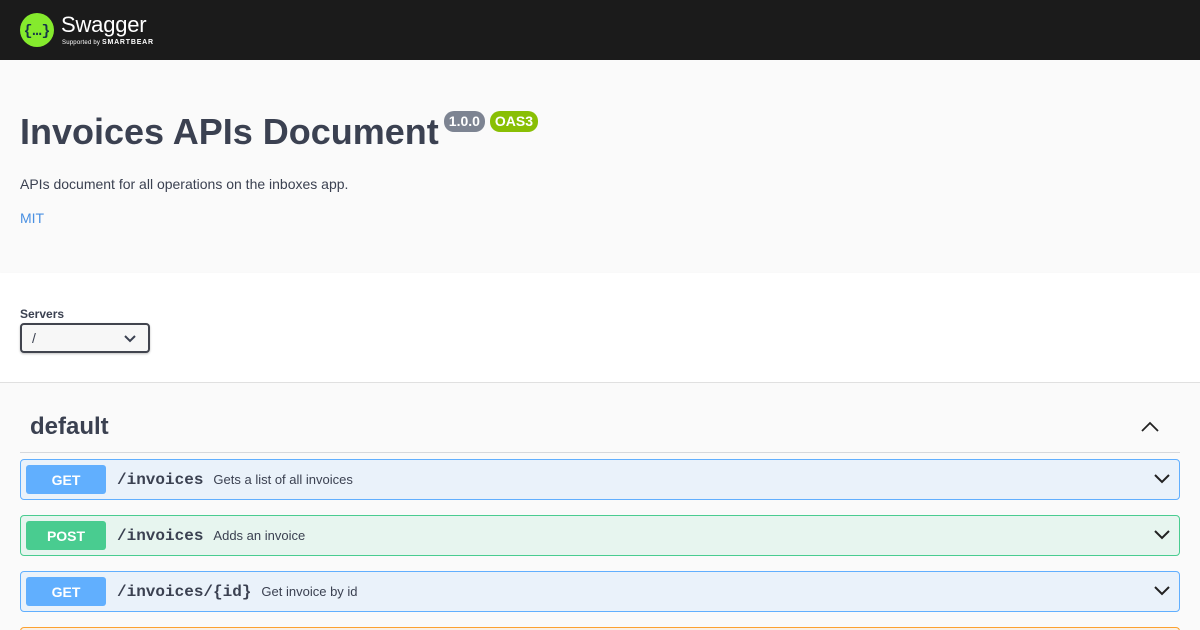 This screenshot has width=1200, height=630. I want to click on logo-sub-brand: SMARTBEAR, so click(127, 42).